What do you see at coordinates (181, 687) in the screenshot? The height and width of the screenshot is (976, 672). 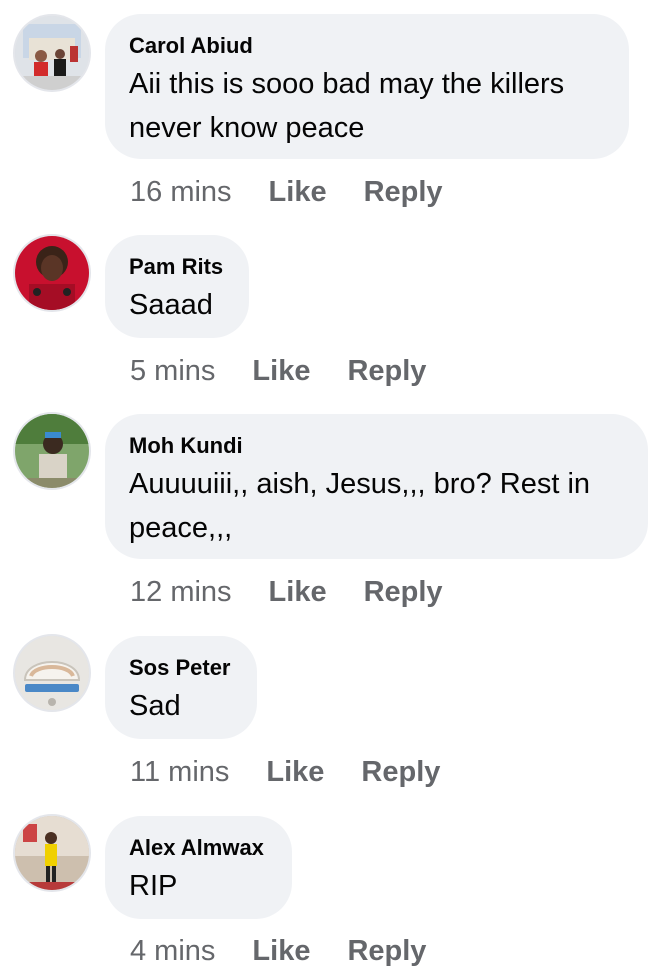 I see `comment-bubble: Sos Peter Sad` at bounding box center [181, 687].